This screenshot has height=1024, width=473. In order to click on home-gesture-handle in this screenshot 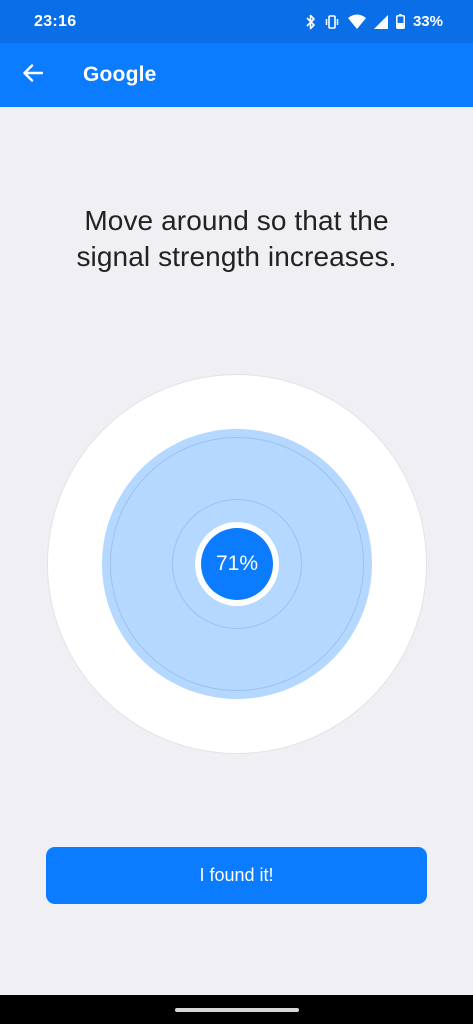, I will do `click(237, 1010)`.